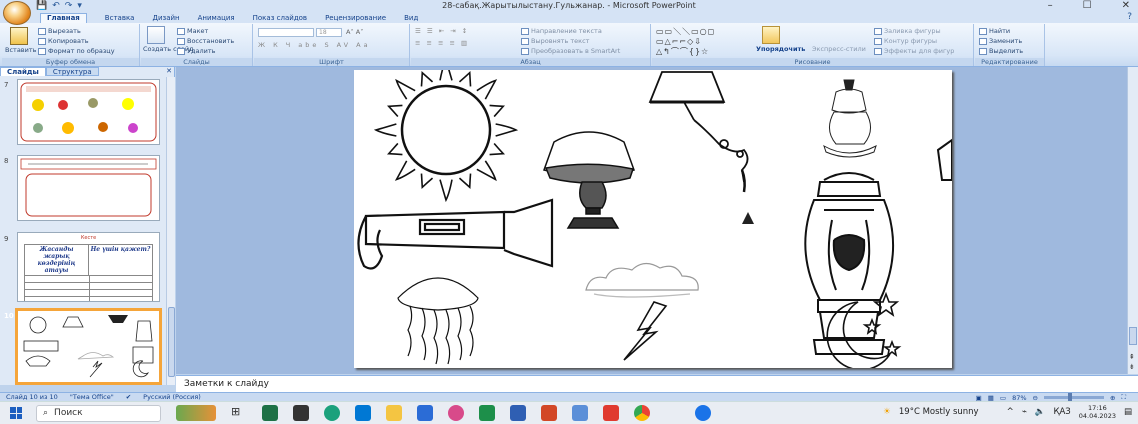 Image resolution: width=1138 pixels, height=424 pixels. What do you see at coordinates (1001, 51) in the screenshot?
I see `select-button: Выделить` at bounding box center [1001, 51].